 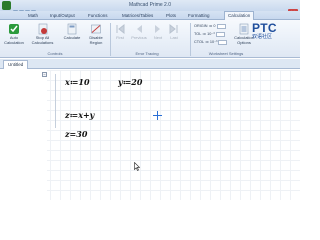 I want to click on ctol-dropdown, so click(x=223, y=42).